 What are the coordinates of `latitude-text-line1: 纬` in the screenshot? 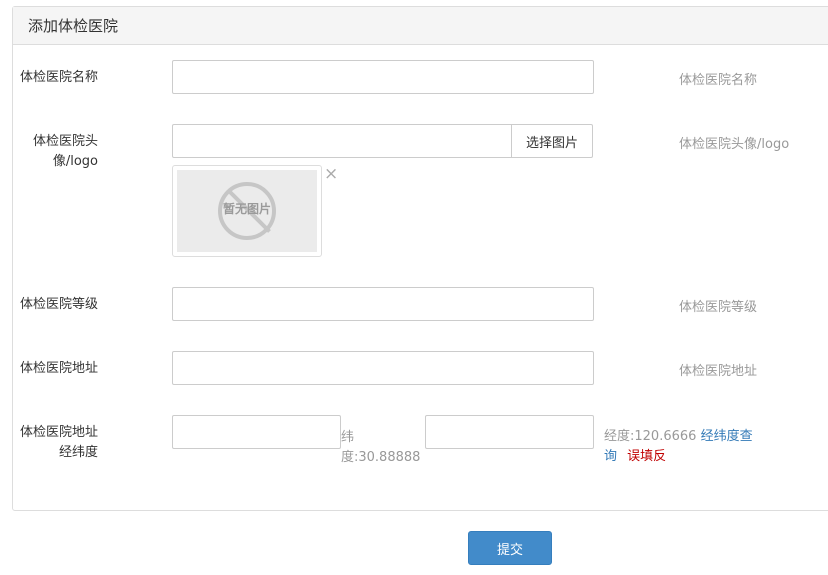 It's located at (348, 437).